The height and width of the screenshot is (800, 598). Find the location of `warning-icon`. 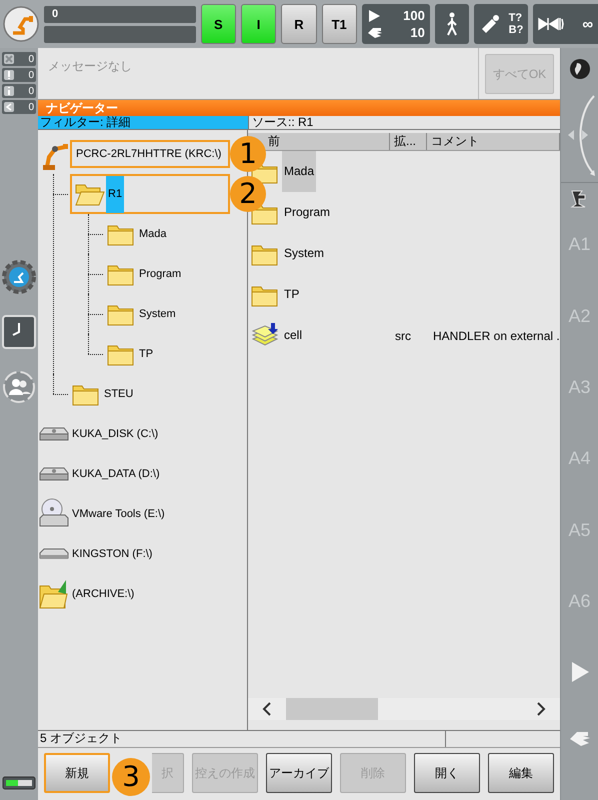

warning-icon is located at coordinates (9, 75).